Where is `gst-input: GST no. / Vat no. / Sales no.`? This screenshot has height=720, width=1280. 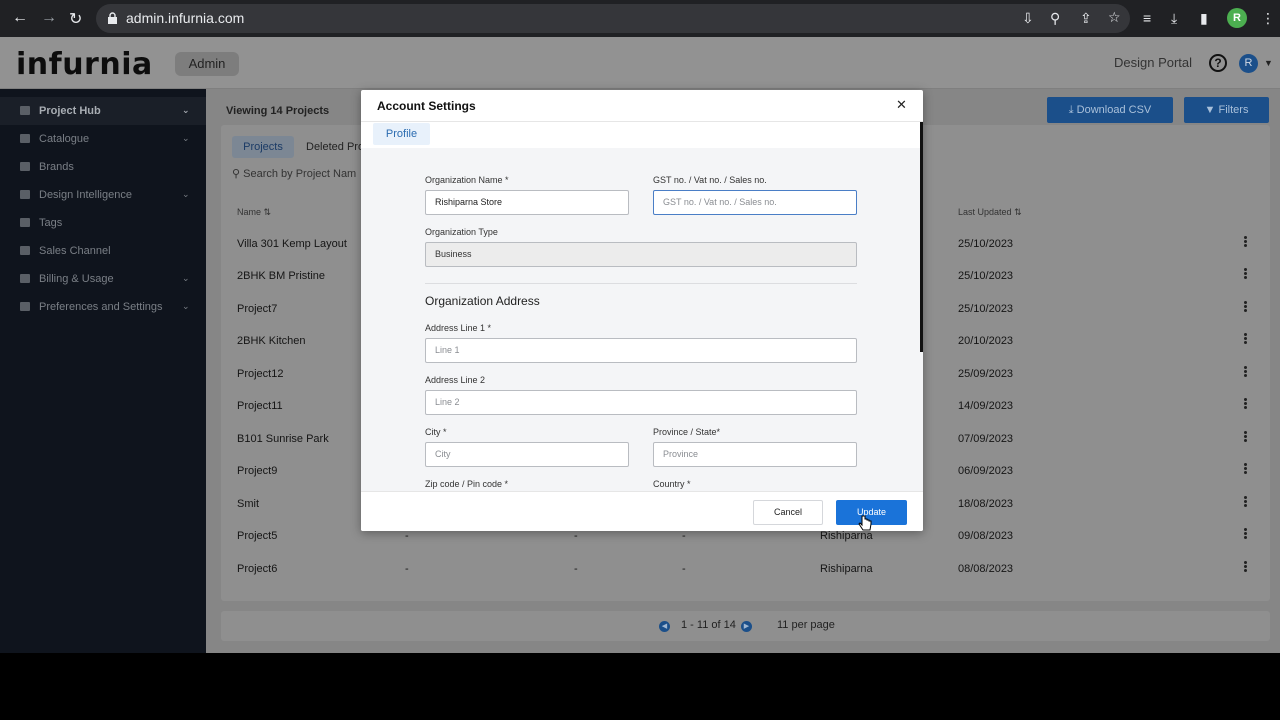
gst-input: GST no. / Vat no. / Sales no. is located at coordinates (755, 202).